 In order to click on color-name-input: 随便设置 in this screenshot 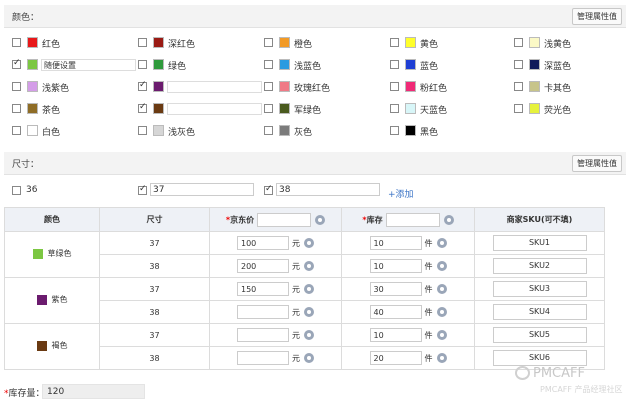, I will do `click(88, 65)`.